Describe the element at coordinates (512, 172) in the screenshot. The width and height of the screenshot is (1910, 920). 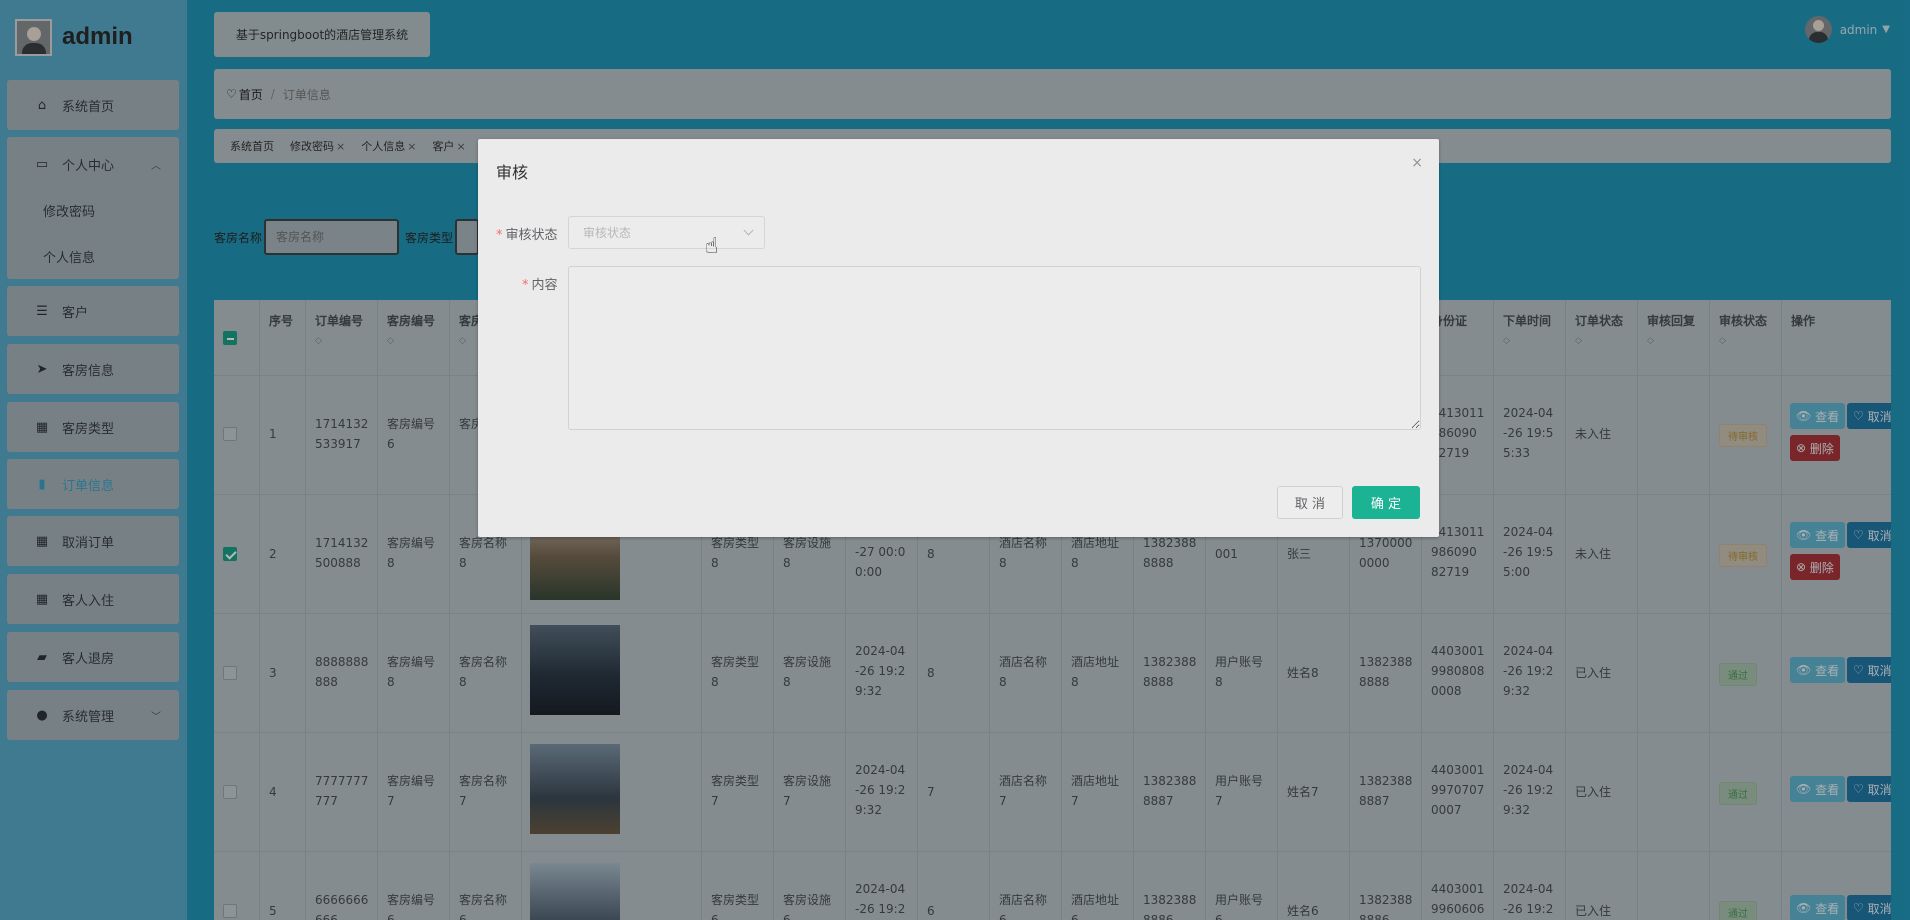
I see `dialog-title: 审核` at that location.